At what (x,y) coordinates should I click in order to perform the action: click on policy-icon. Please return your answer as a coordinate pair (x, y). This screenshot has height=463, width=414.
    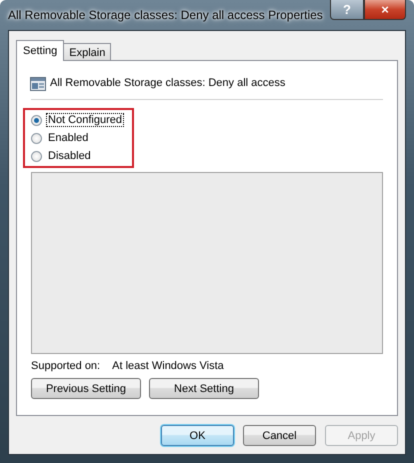
    Looking at the image, I should click on (38, 83).